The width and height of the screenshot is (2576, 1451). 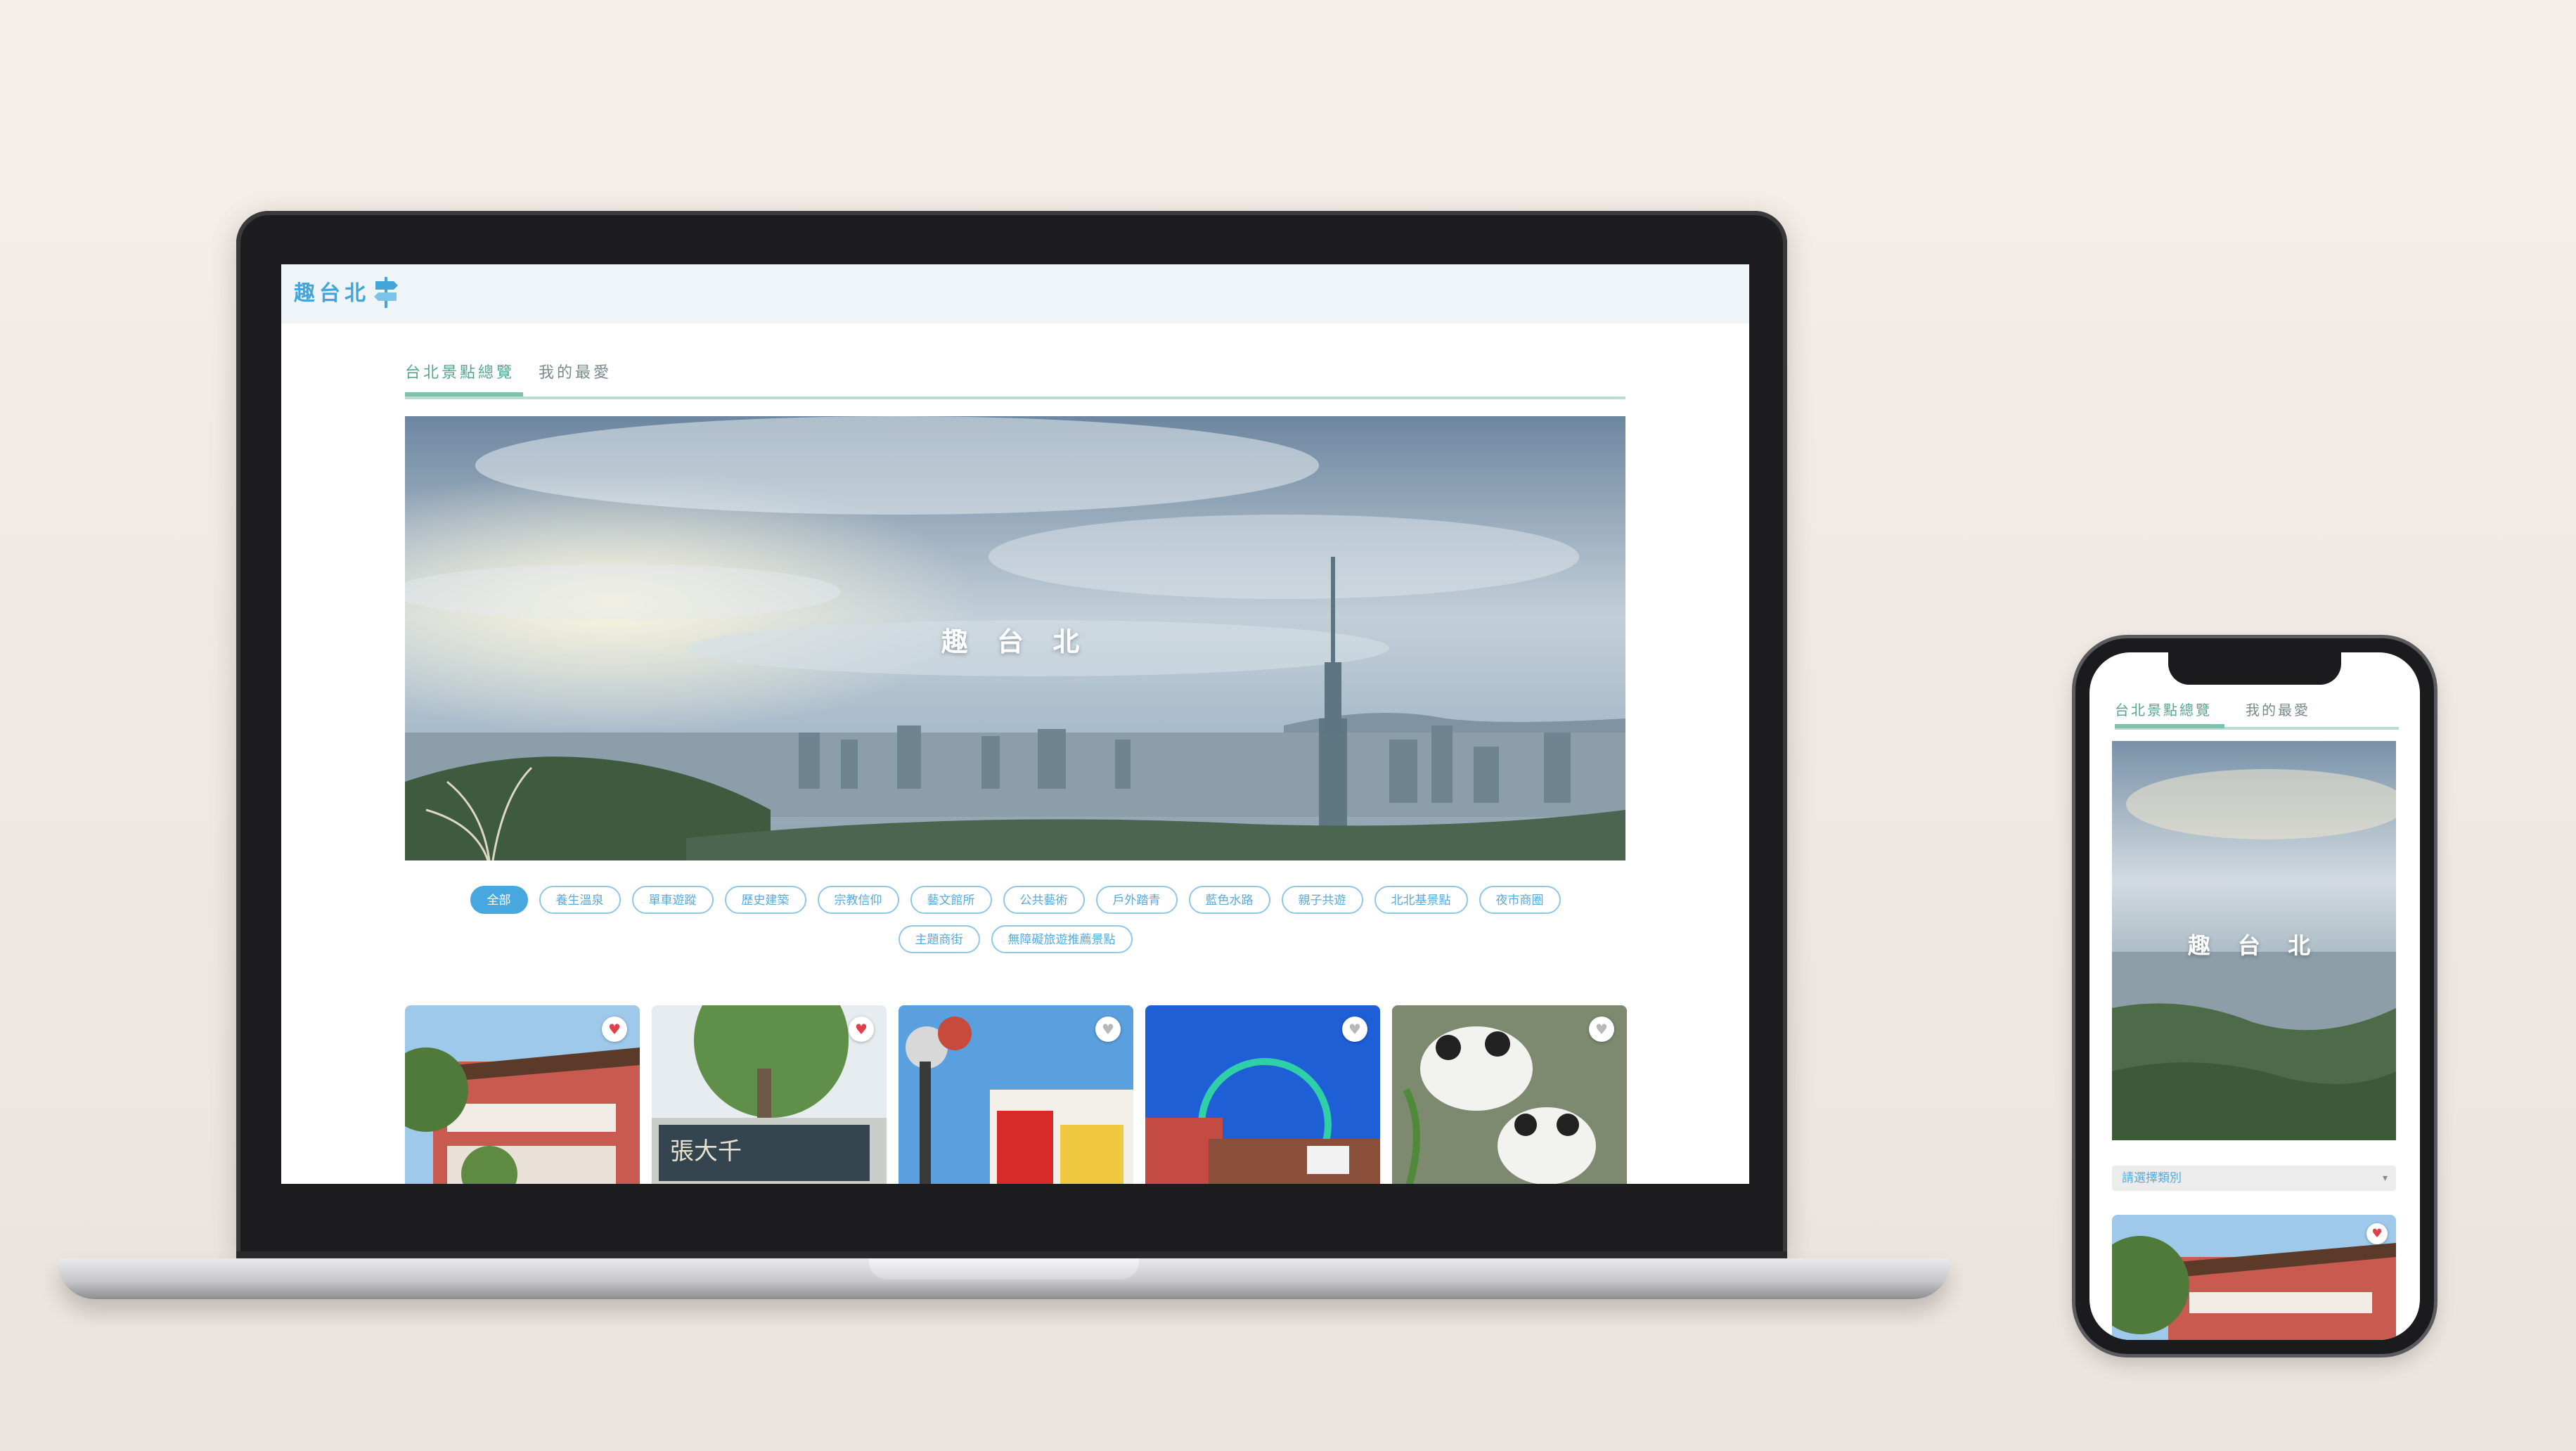 I want to click on tab-favorites: 我的最愛, so click(x=575, y=371).